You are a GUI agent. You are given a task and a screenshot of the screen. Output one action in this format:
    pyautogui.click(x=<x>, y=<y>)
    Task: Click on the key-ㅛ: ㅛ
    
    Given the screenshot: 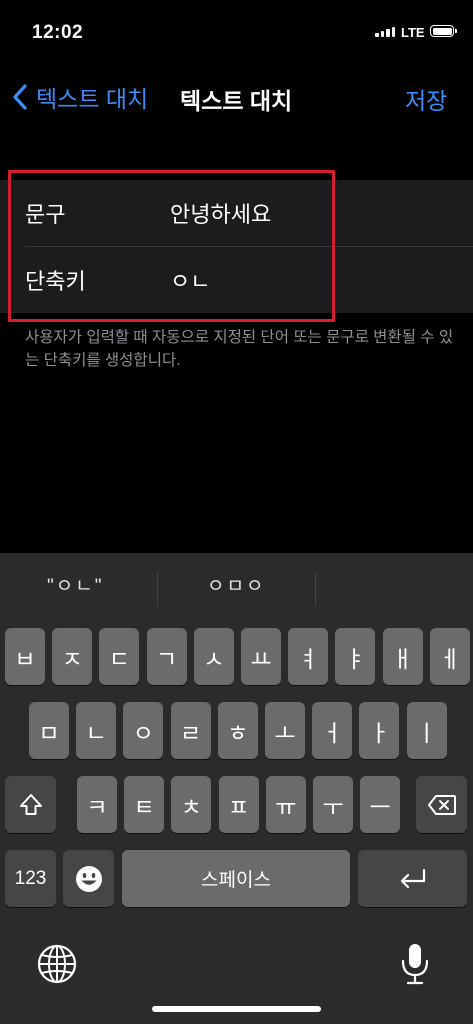 What is the action you would take?
    pyautogui.click(x=261, y=656)
    